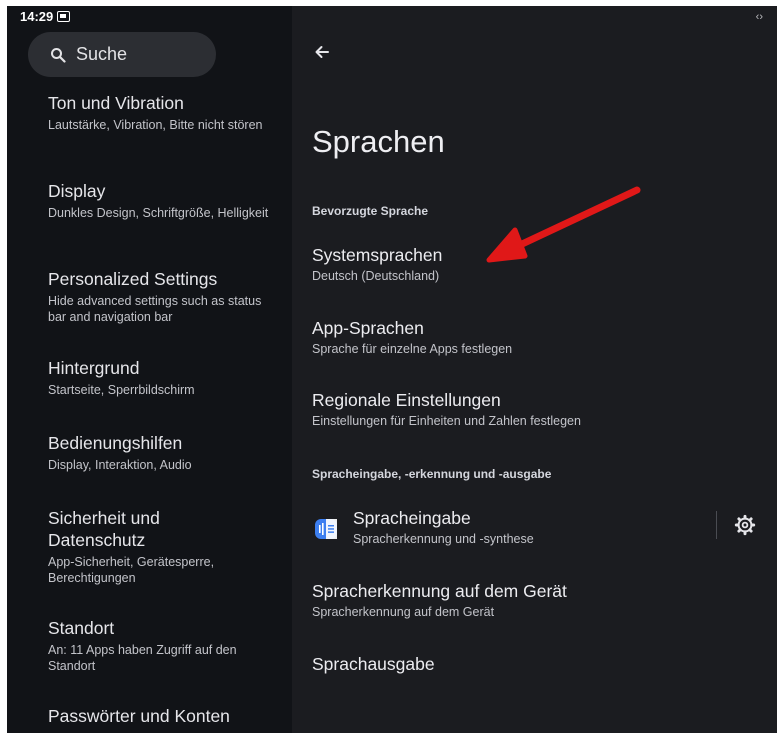 This screenshot has width=778, height=733. Describe the element at coordinates (115, 443) in the screenshot. I see `sidebar-item-title: Bedienungshilfen` at that location.